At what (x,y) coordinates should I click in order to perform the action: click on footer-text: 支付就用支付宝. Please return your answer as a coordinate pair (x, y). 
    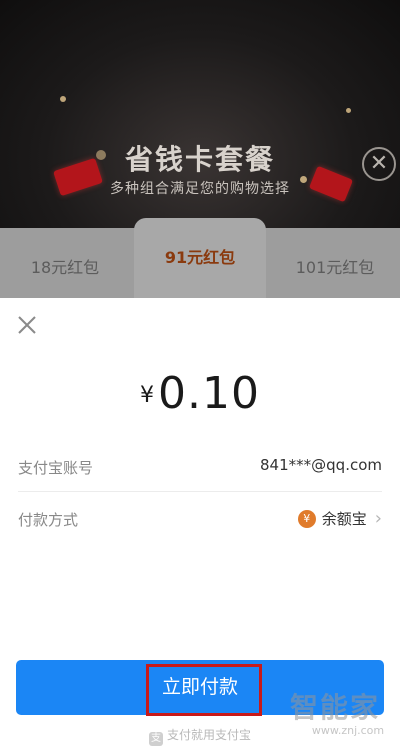
    Looking at the image, I should click on (208, 735).